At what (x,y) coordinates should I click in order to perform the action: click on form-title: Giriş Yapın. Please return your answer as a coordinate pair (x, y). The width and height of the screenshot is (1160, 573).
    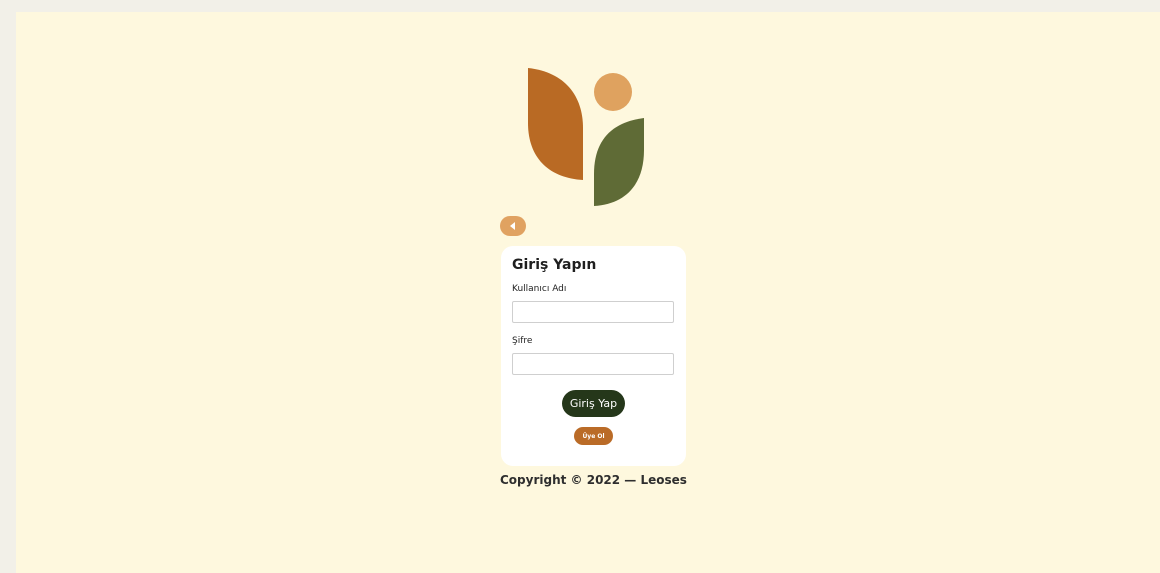
    Looking at the image, I should click on (554, 265).